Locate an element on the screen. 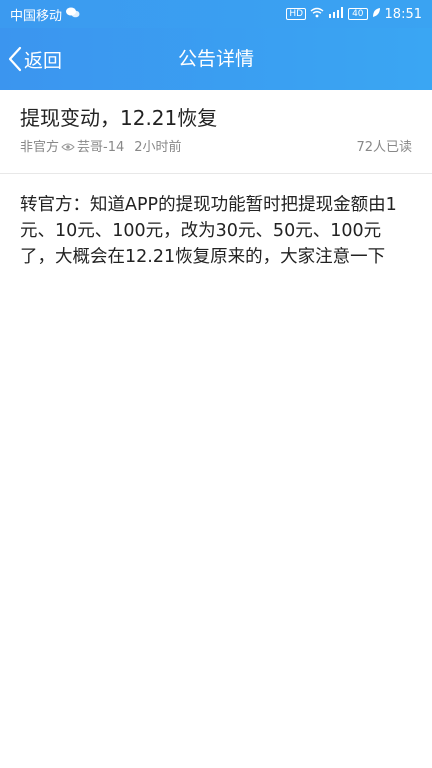  post-source: 非官方 is located at coordinates (40, 147).